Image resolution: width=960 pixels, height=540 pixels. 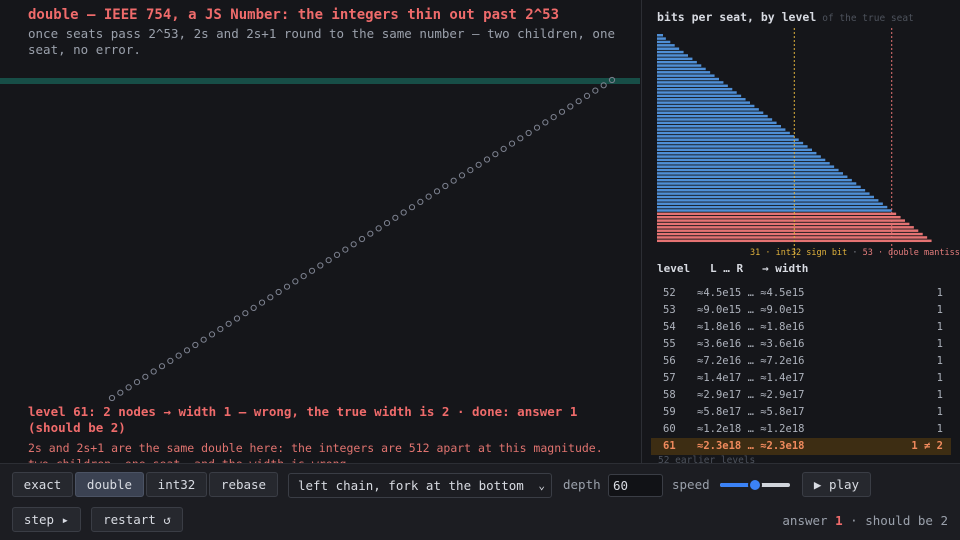 What do you see at coordinates (751, 327) in the screenshot?
I see `cell-range: ≈1.8e16 … ≈1.8e16` at bounding box center [751, 327].